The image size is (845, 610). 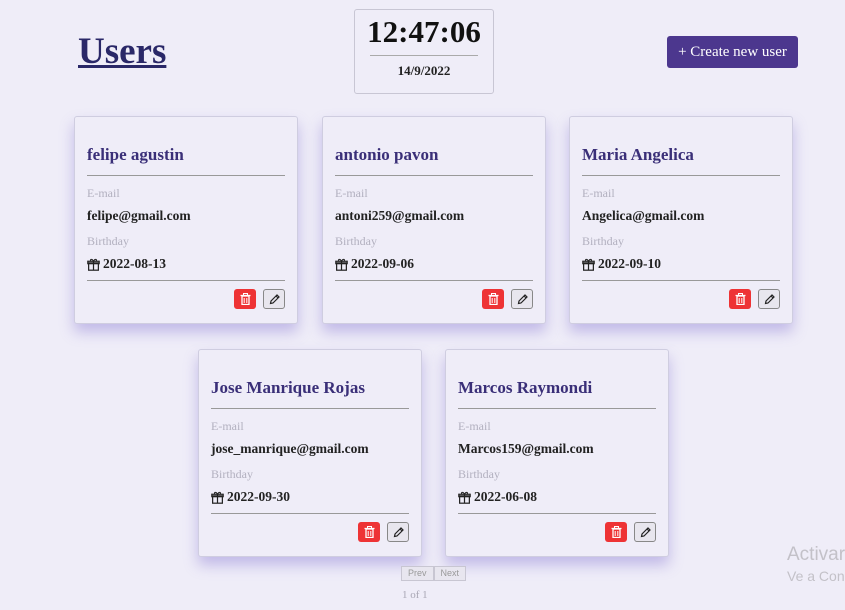 I want to click on user-name: Maria Angelica, so click(x=638, y=154).